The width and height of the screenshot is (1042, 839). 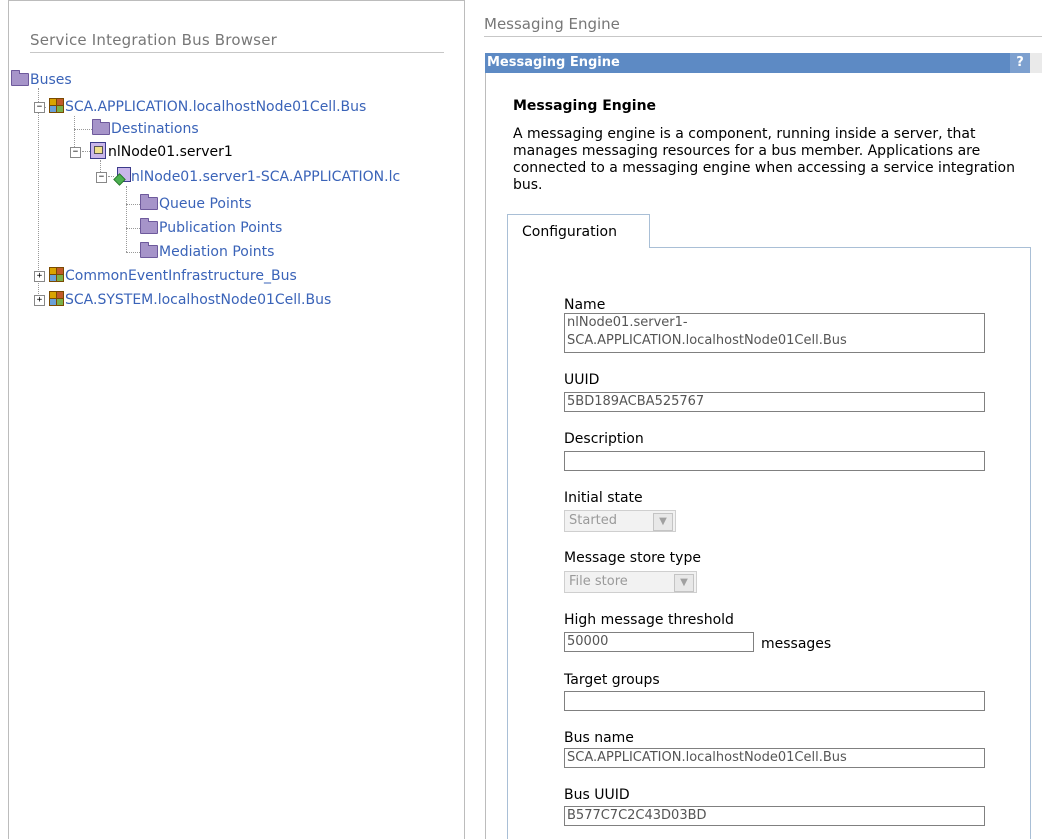 I want to click on messaging-engine-icon, so click(x=122, y=176).